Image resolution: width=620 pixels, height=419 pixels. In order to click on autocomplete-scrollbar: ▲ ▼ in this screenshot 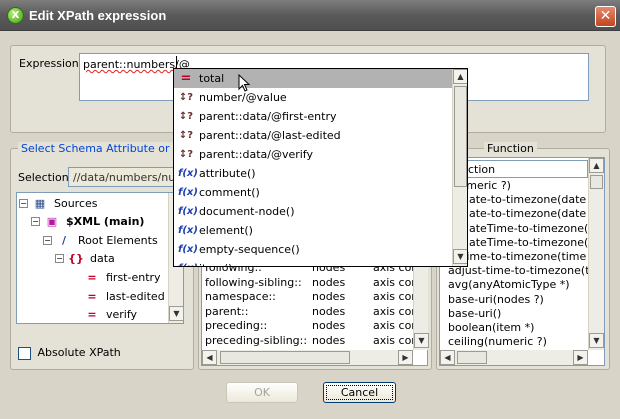, I will do `click(459, 167)`.